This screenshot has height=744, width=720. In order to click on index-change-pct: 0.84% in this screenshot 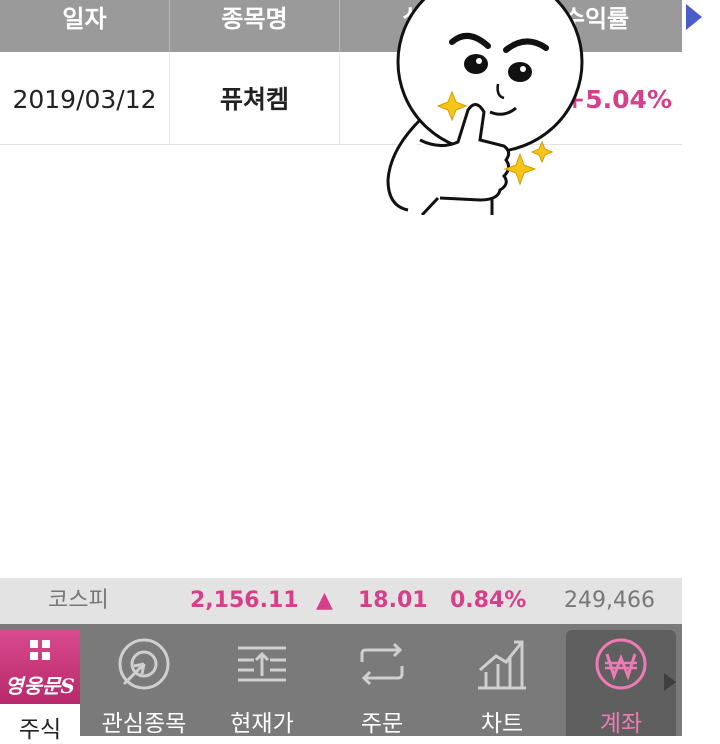, I will do `click(488, 600)`.